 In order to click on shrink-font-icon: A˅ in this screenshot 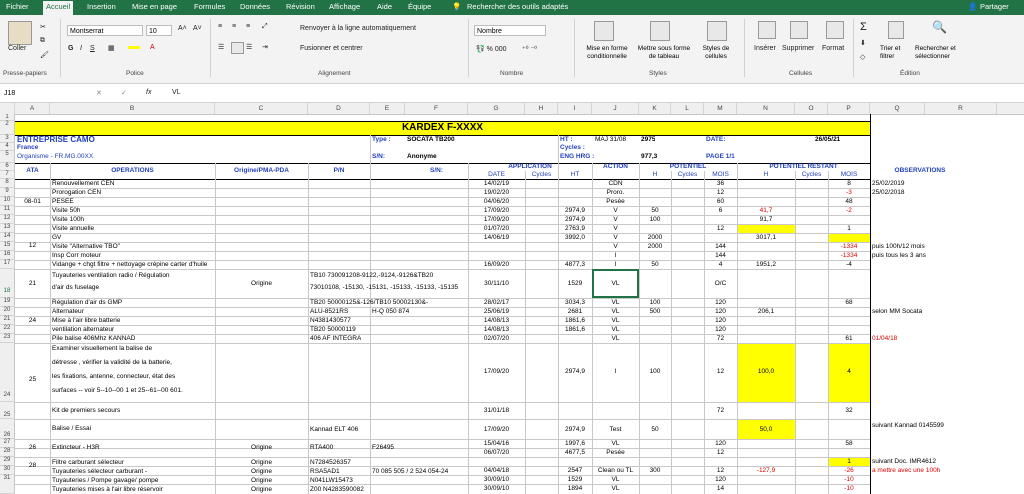, I will do `click(197, 28)`.